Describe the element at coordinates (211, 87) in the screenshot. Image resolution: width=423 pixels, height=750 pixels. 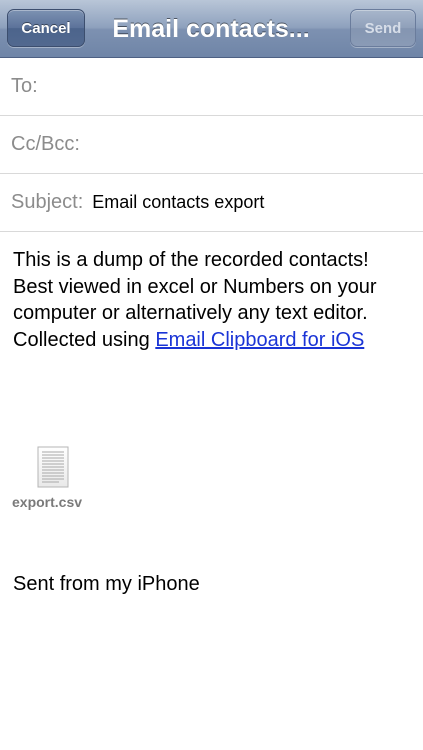
I see `to-field: To:` at that location.